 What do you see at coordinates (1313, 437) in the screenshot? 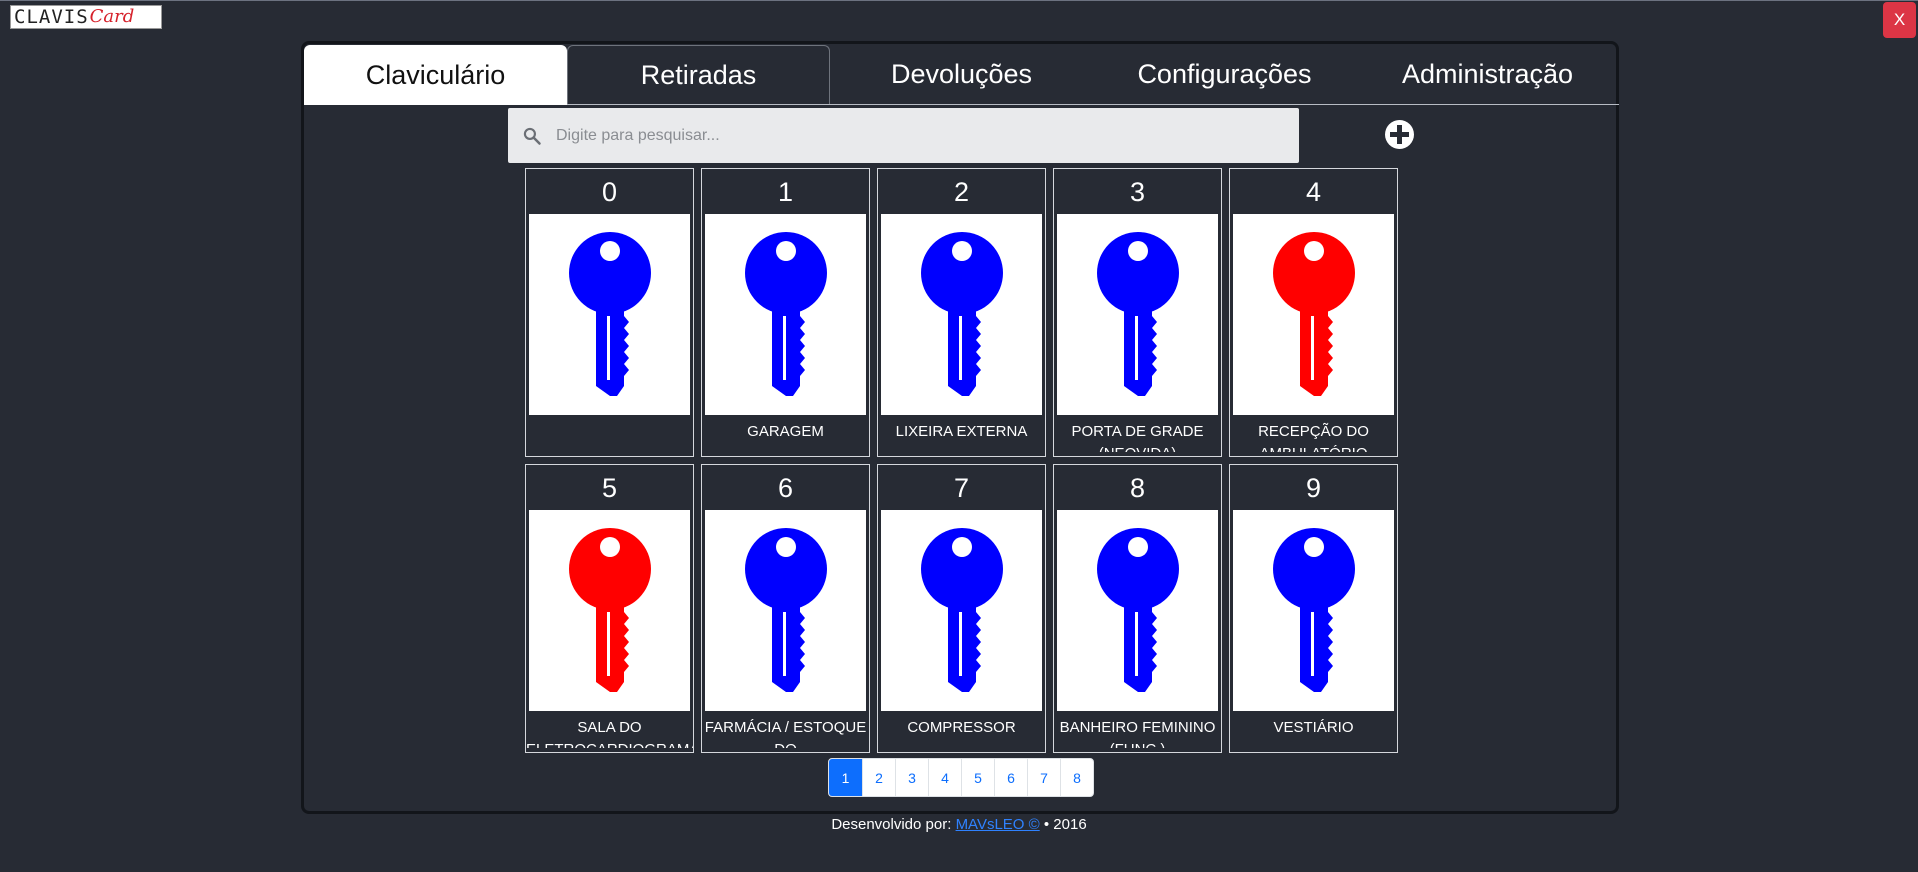
I see `key-label: RECEPÇÃO DO AMBULATÓRIO` at bounding box center [1313, 437].